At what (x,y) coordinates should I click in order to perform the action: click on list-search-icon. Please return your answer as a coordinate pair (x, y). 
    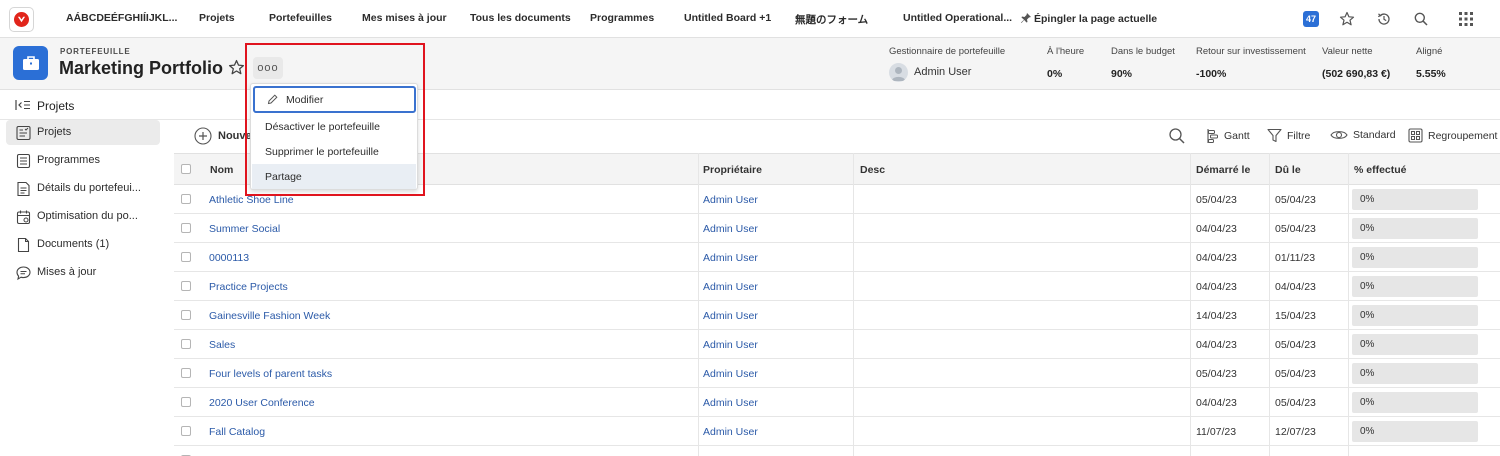
    Looking at the image, I should click on (1179, 136).